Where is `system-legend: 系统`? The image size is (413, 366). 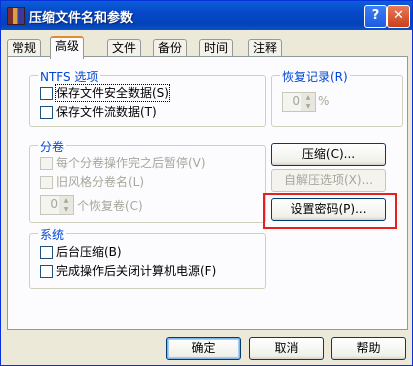
system-legend: 系统 is located at coordinates (52, 234).